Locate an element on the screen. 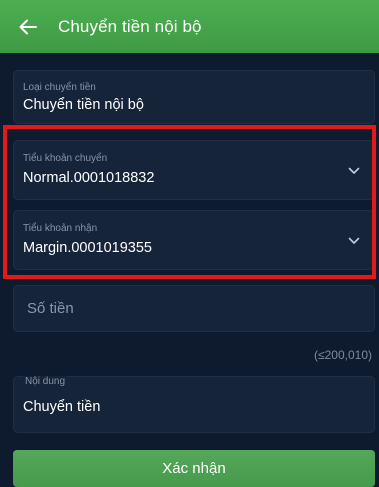 The image size is (379, 487). amount-input: Số tiền is located at coordinates (194, 308).